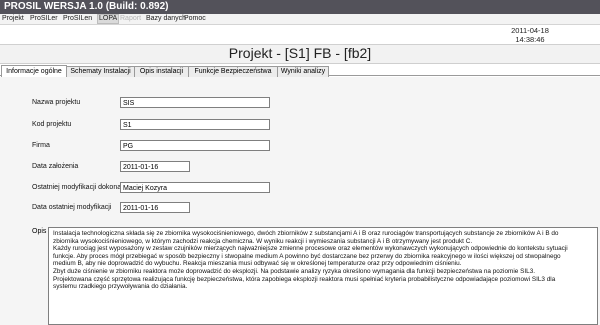  Describe the element at coordinates (41, 145) in the screenshot. I see `firma-label: Firma` at that location.